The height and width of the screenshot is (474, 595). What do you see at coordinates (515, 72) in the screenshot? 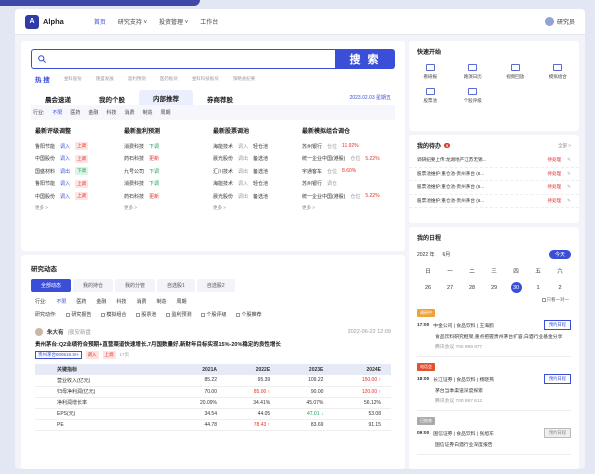
I see `quick-item: 视频回放` at bounding box center [515, 72].